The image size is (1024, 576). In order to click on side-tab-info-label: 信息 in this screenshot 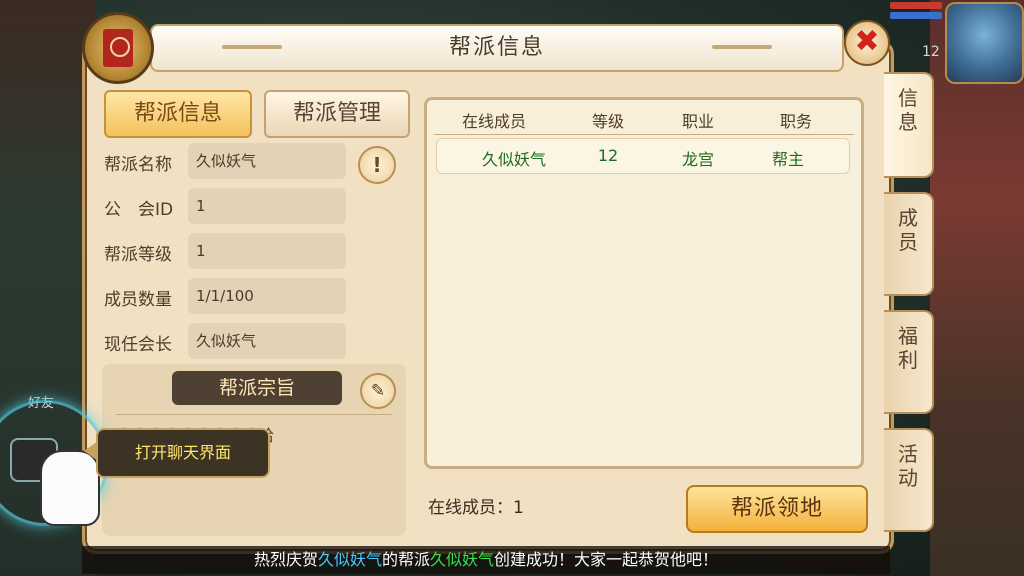, I will do `click(908, 110)`.